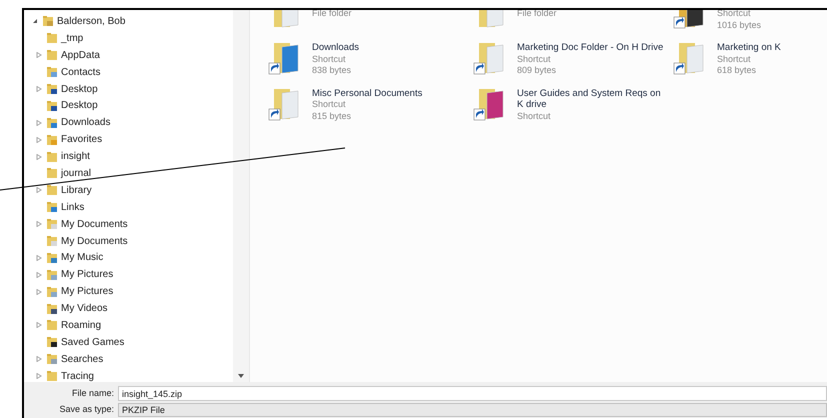  What do you see at coordinates (80, 72) in the screenshot?
I see `tree-item: Contacts` at bounding box center [80, 72].